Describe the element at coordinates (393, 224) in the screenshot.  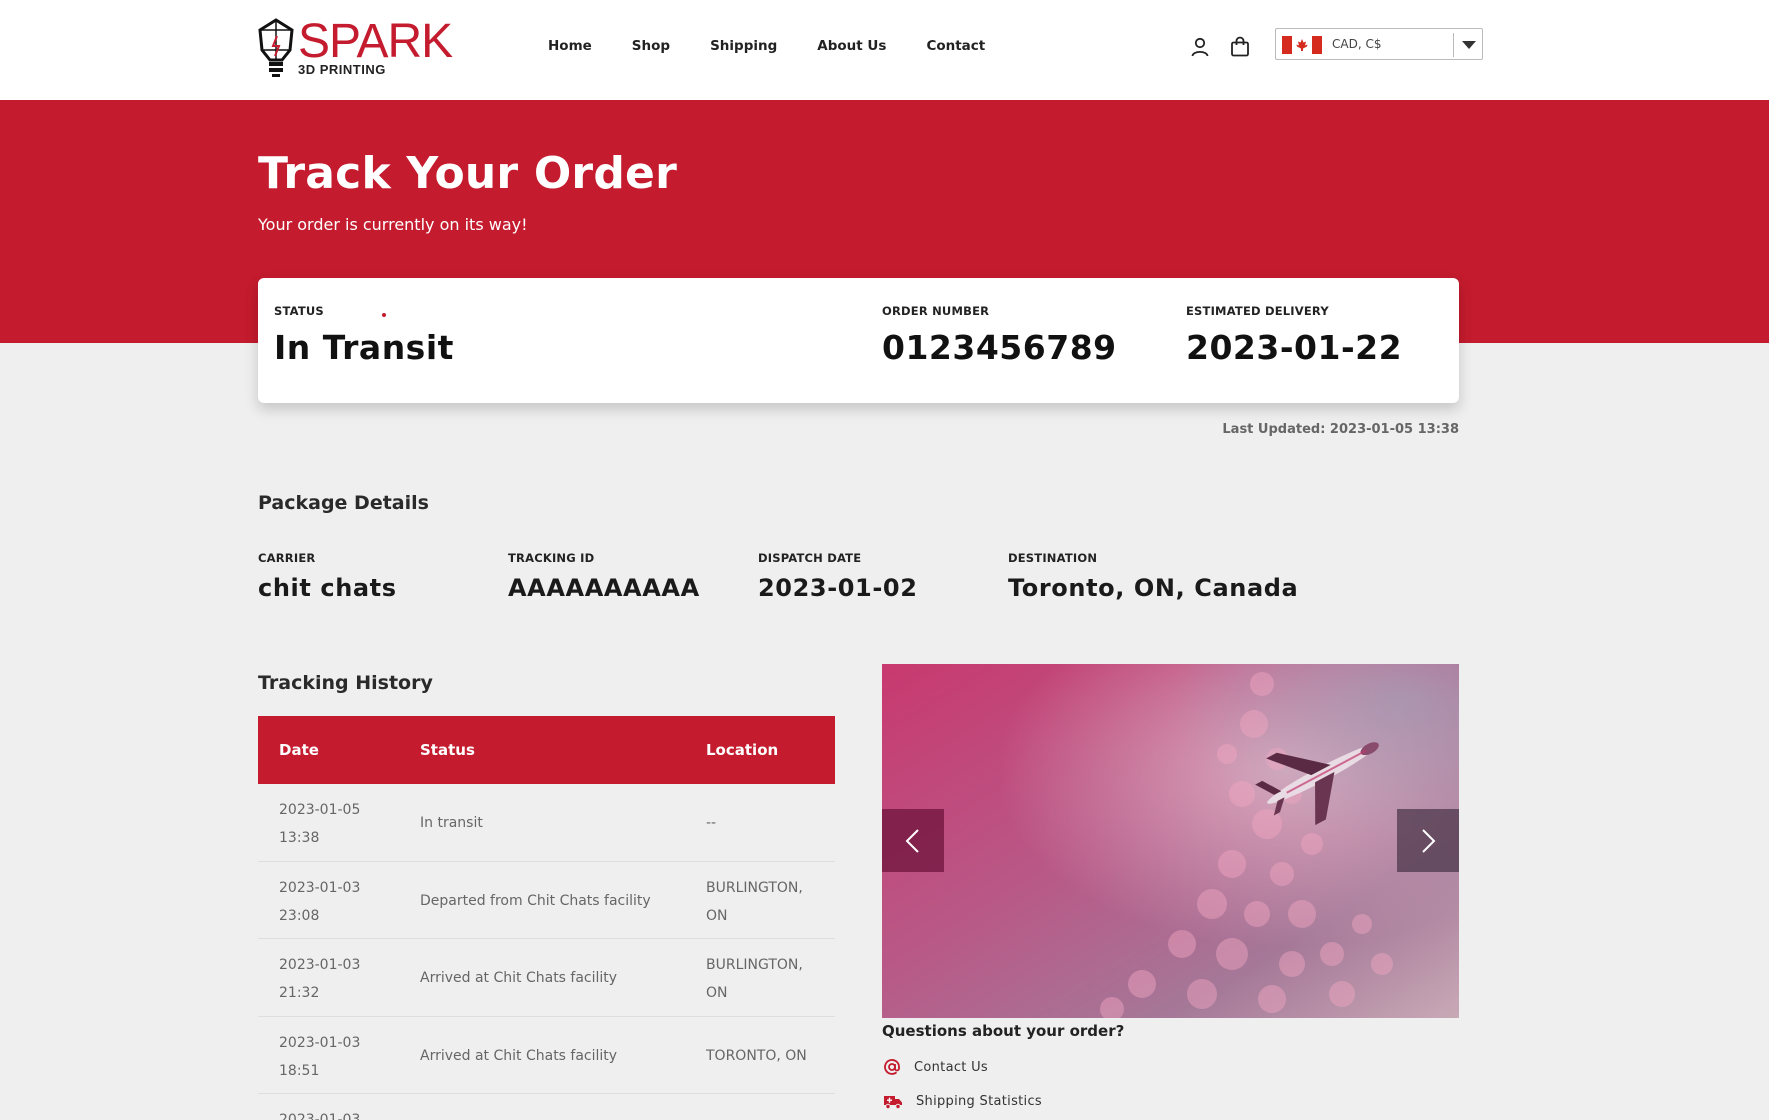
I see `page-subtitle: Your order is currently on its way!` at that location.